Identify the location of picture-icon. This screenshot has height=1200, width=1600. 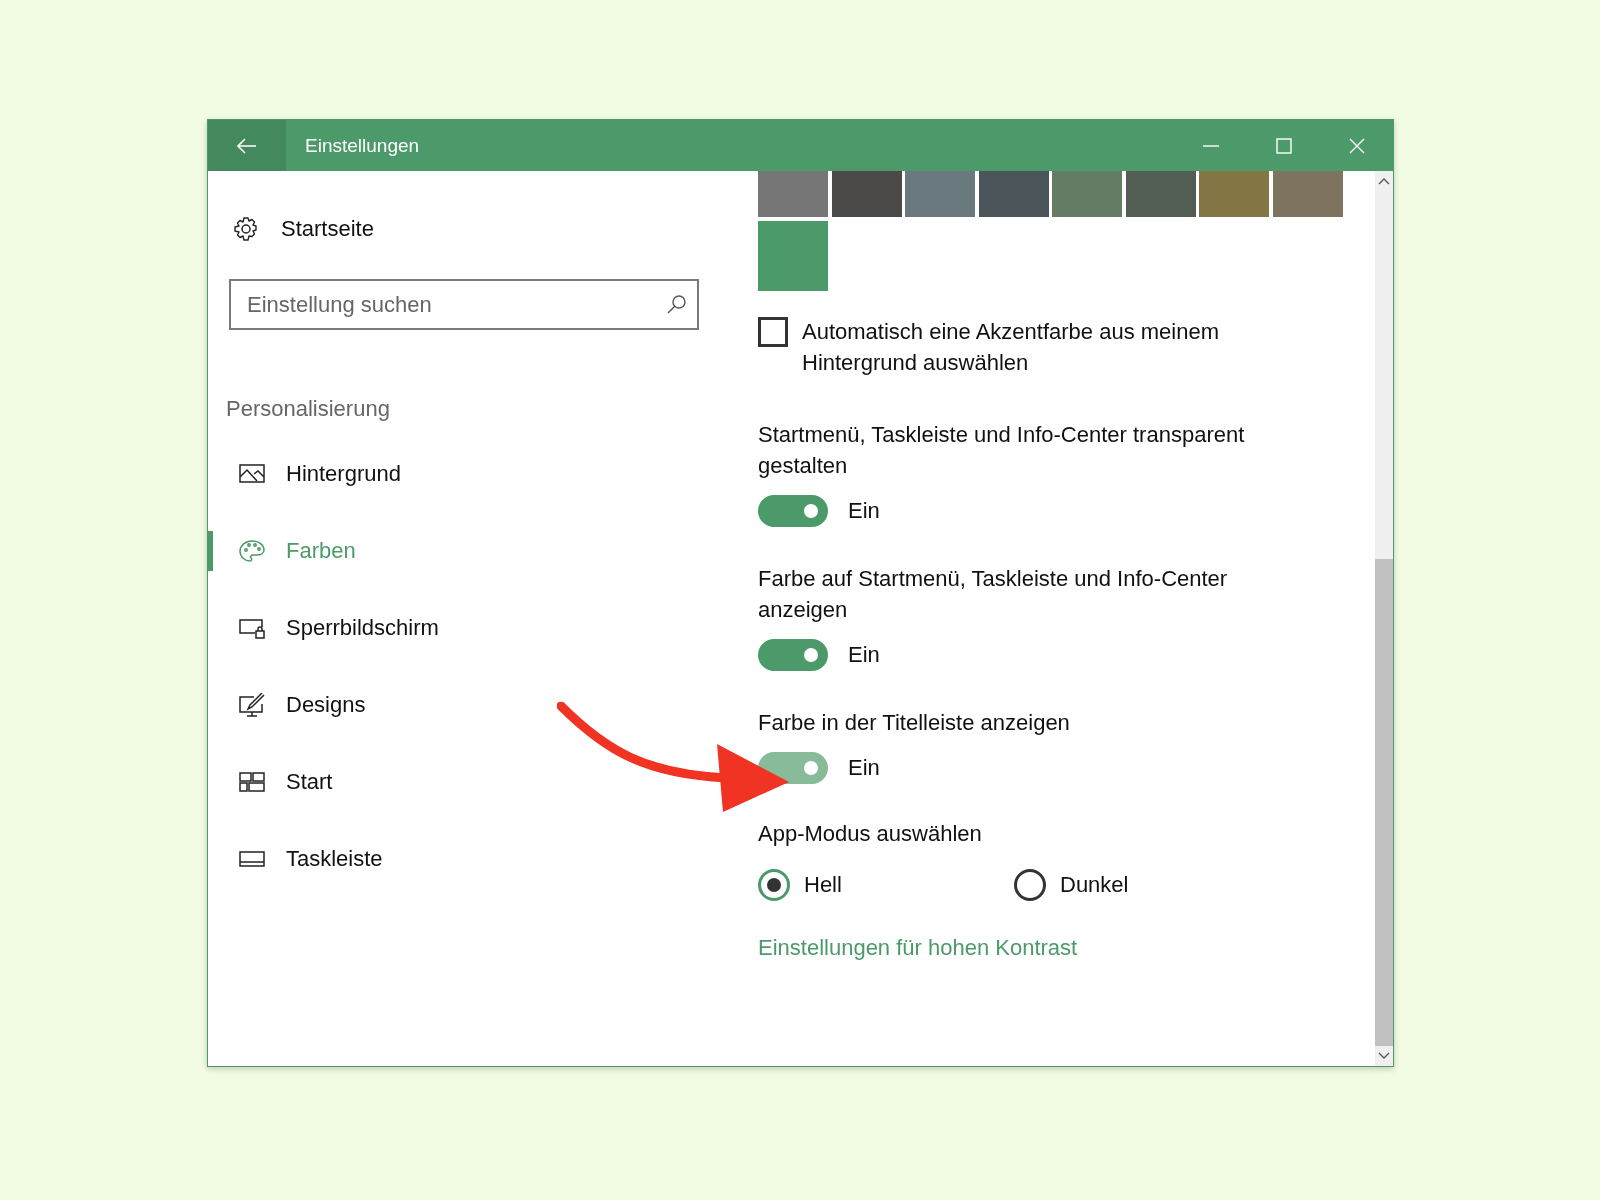
(252, 474).